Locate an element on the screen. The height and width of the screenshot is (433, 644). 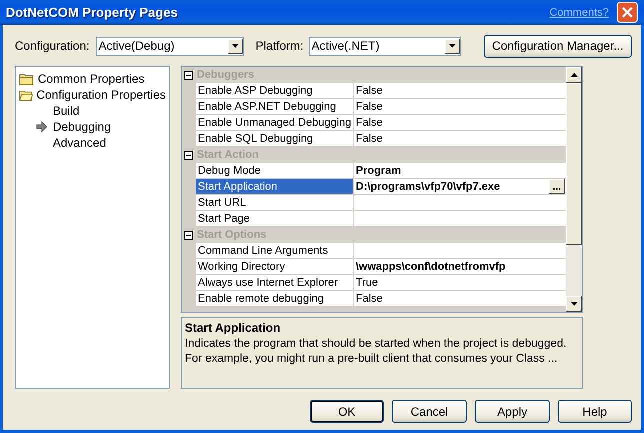
close-icon is located at coordinates (627, 12).